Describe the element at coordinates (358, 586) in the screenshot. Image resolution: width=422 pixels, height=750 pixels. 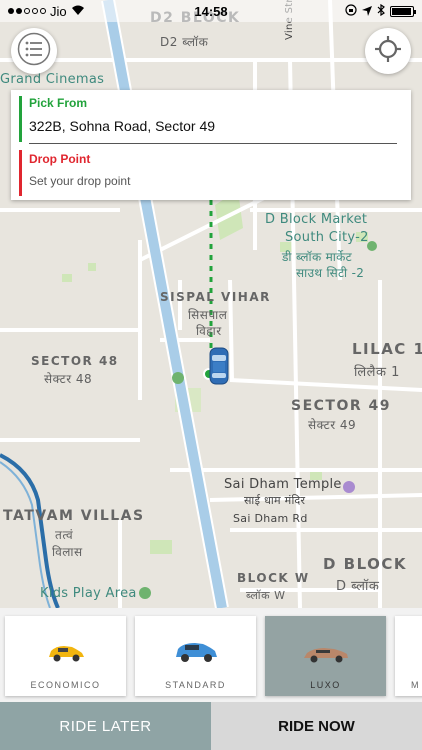
I see `map-label-d-block-hindi: D ब्लॉक` at that location.